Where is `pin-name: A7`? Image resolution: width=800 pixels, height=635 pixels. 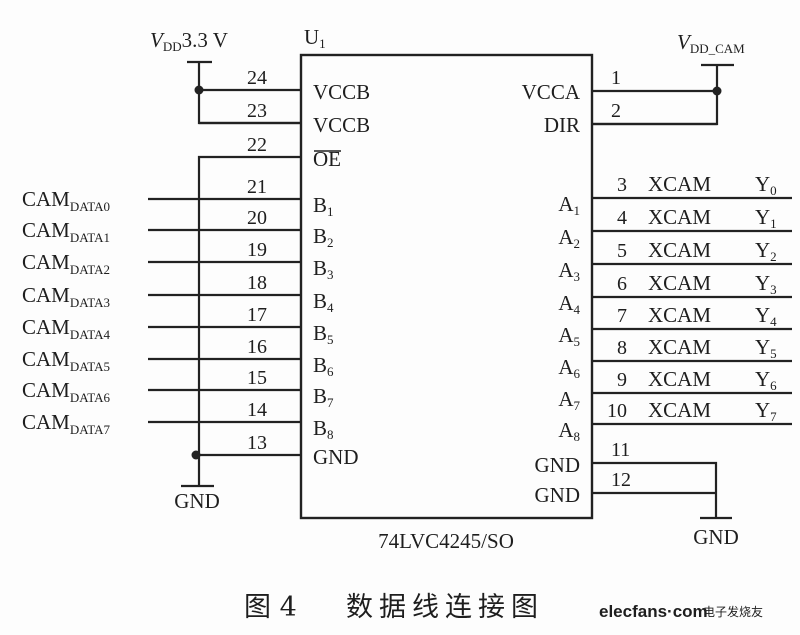
pin-name: A7 is located at coordinates (569, 400).